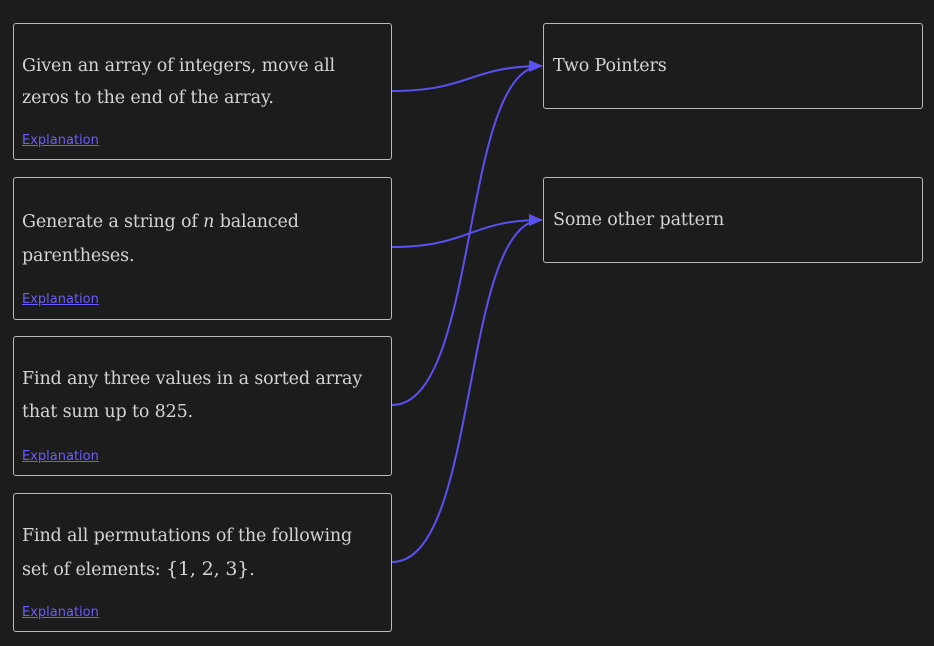  I want to click on answer-card-two-pointers: Two Pointers, so click(733, 66).